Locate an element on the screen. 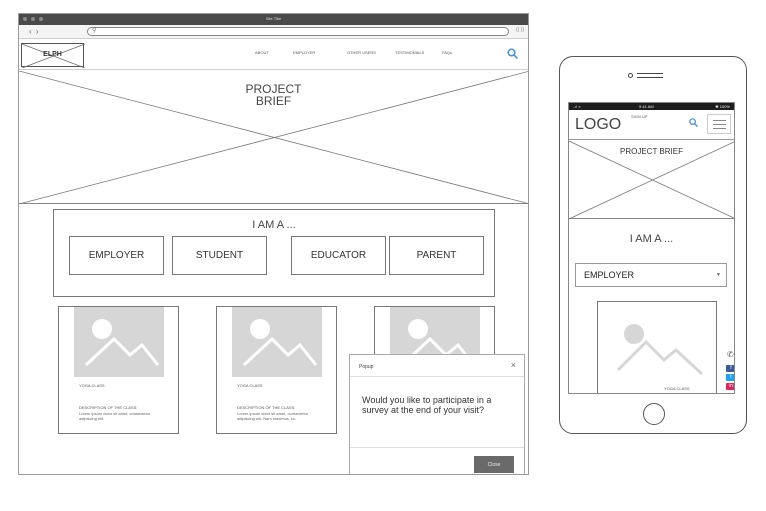  nav-item-employer: EMPLOYER is located at coordinates (304, 52).